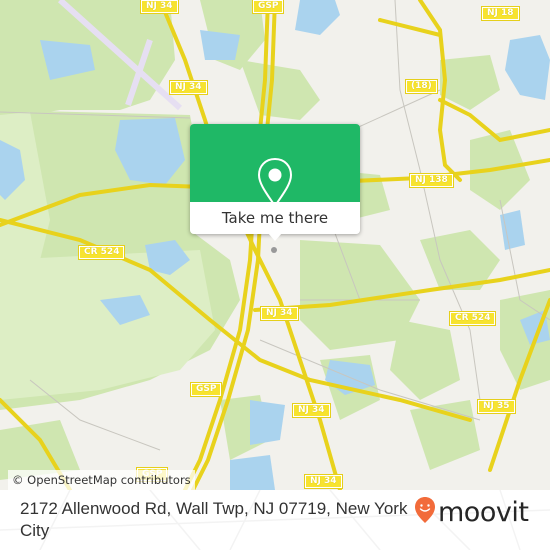 The image size is (550, 550). Describe the element at coordinates (483, 512) in the screenshot. I see `brand-name: moovit` at that location.